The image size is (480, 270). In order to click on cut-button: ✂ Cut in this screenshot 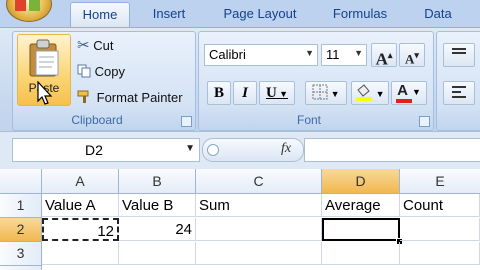, I will do `click(95, 46)`.